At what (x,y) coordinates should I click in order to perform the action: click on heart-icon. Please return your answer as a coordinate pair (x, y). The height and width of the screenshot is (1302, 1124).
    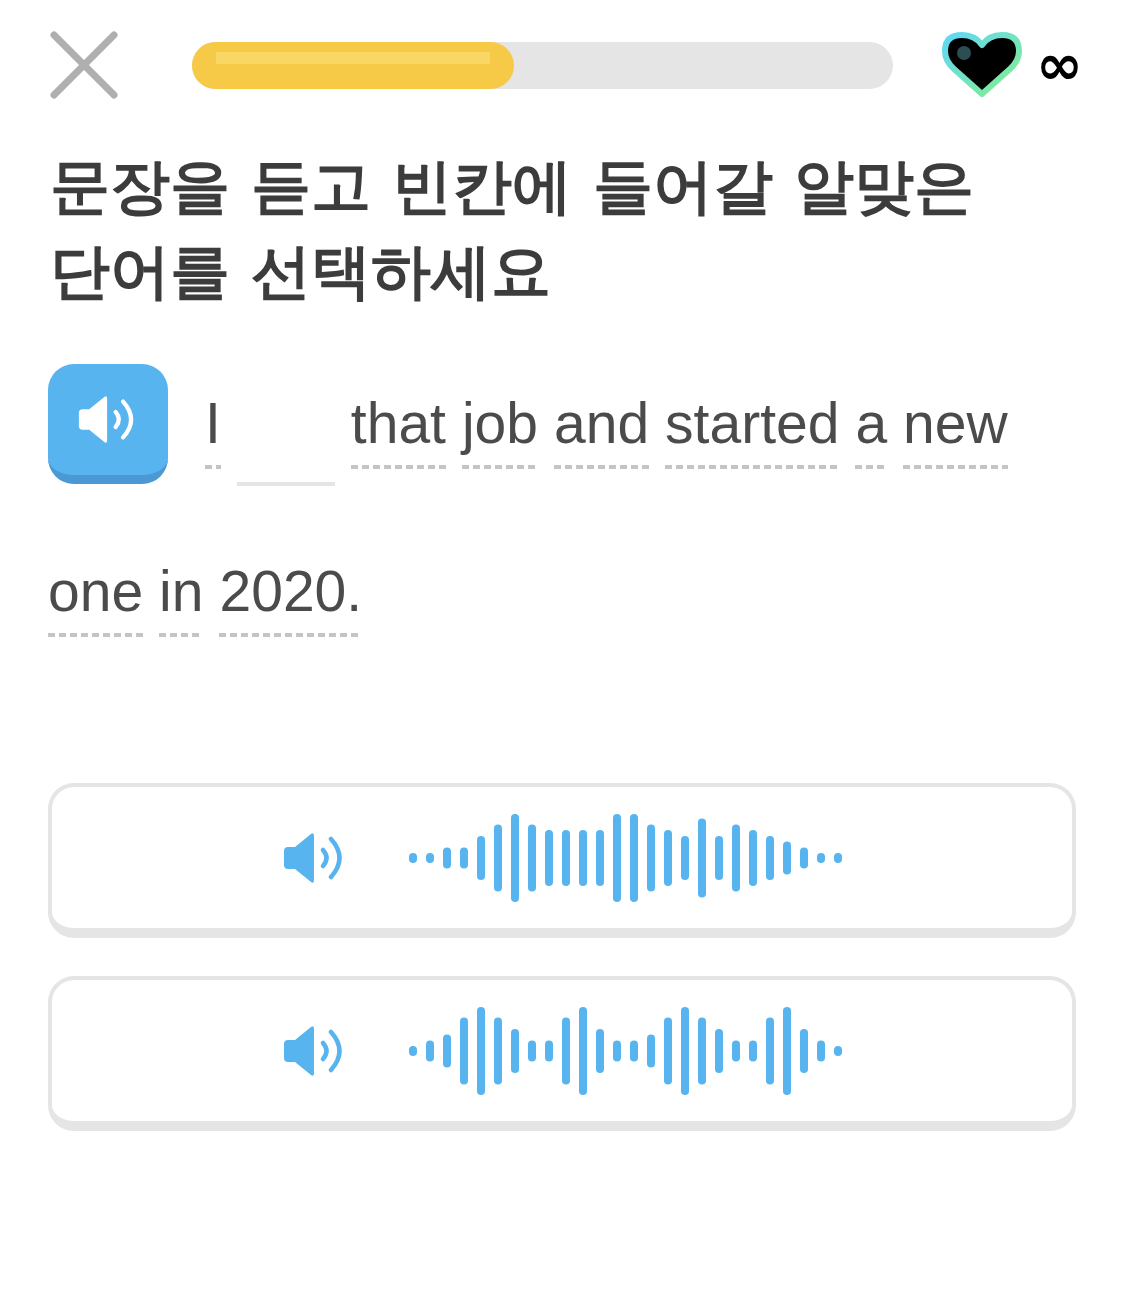
    Looking at the image, I should click on (982, 65).